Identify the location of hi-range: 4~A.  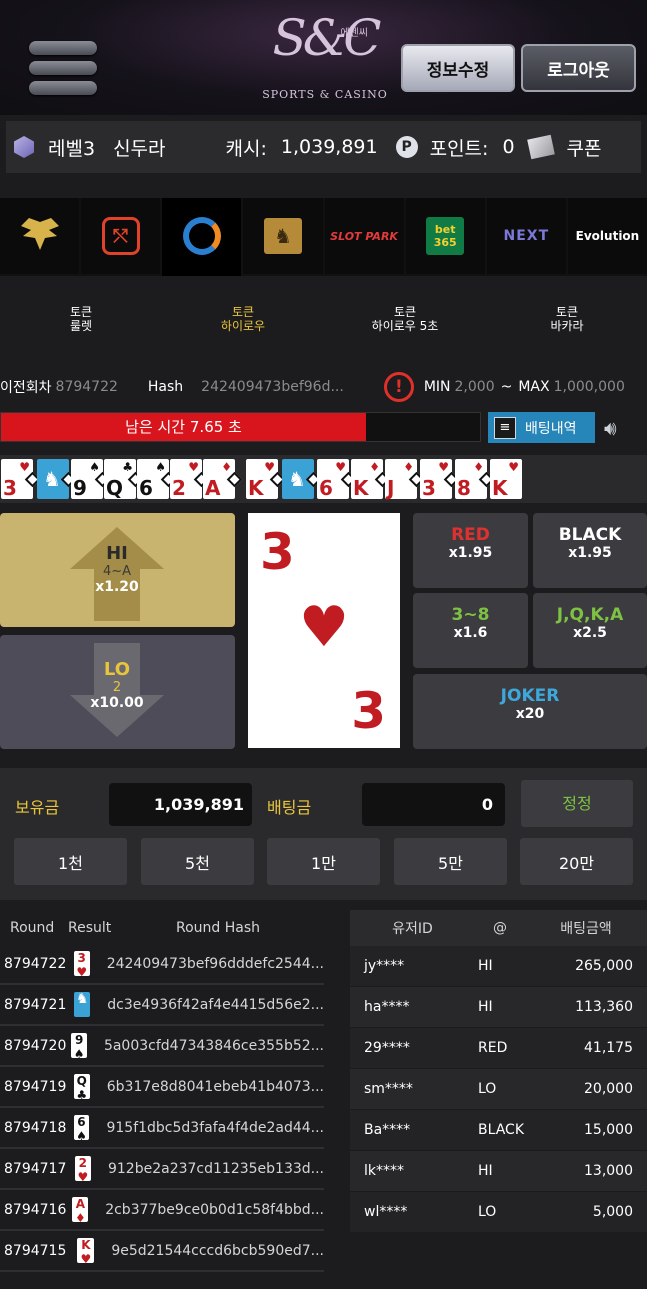
(117, 571).